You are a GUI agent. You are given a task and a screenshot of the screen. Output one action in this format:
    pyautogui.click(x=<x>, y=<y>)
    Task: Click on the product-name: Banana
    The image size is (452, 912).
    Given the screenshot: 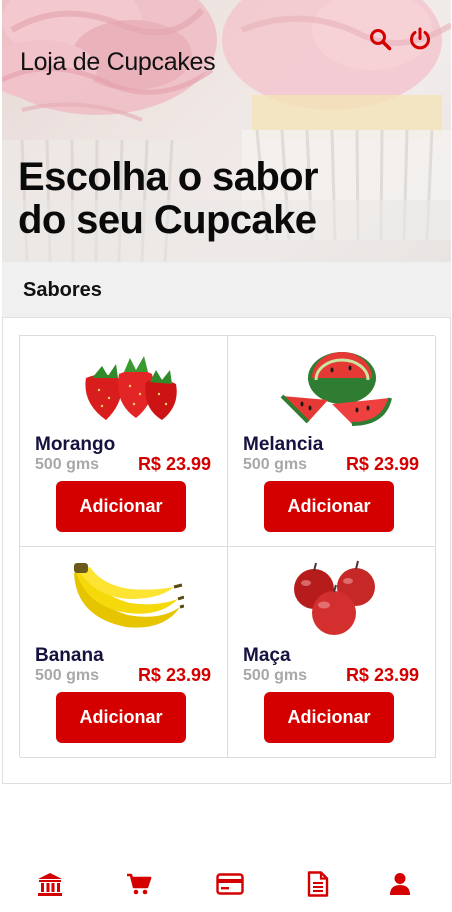 What is the action you would take?
    pyautogui.click(x=69, y=655)
    